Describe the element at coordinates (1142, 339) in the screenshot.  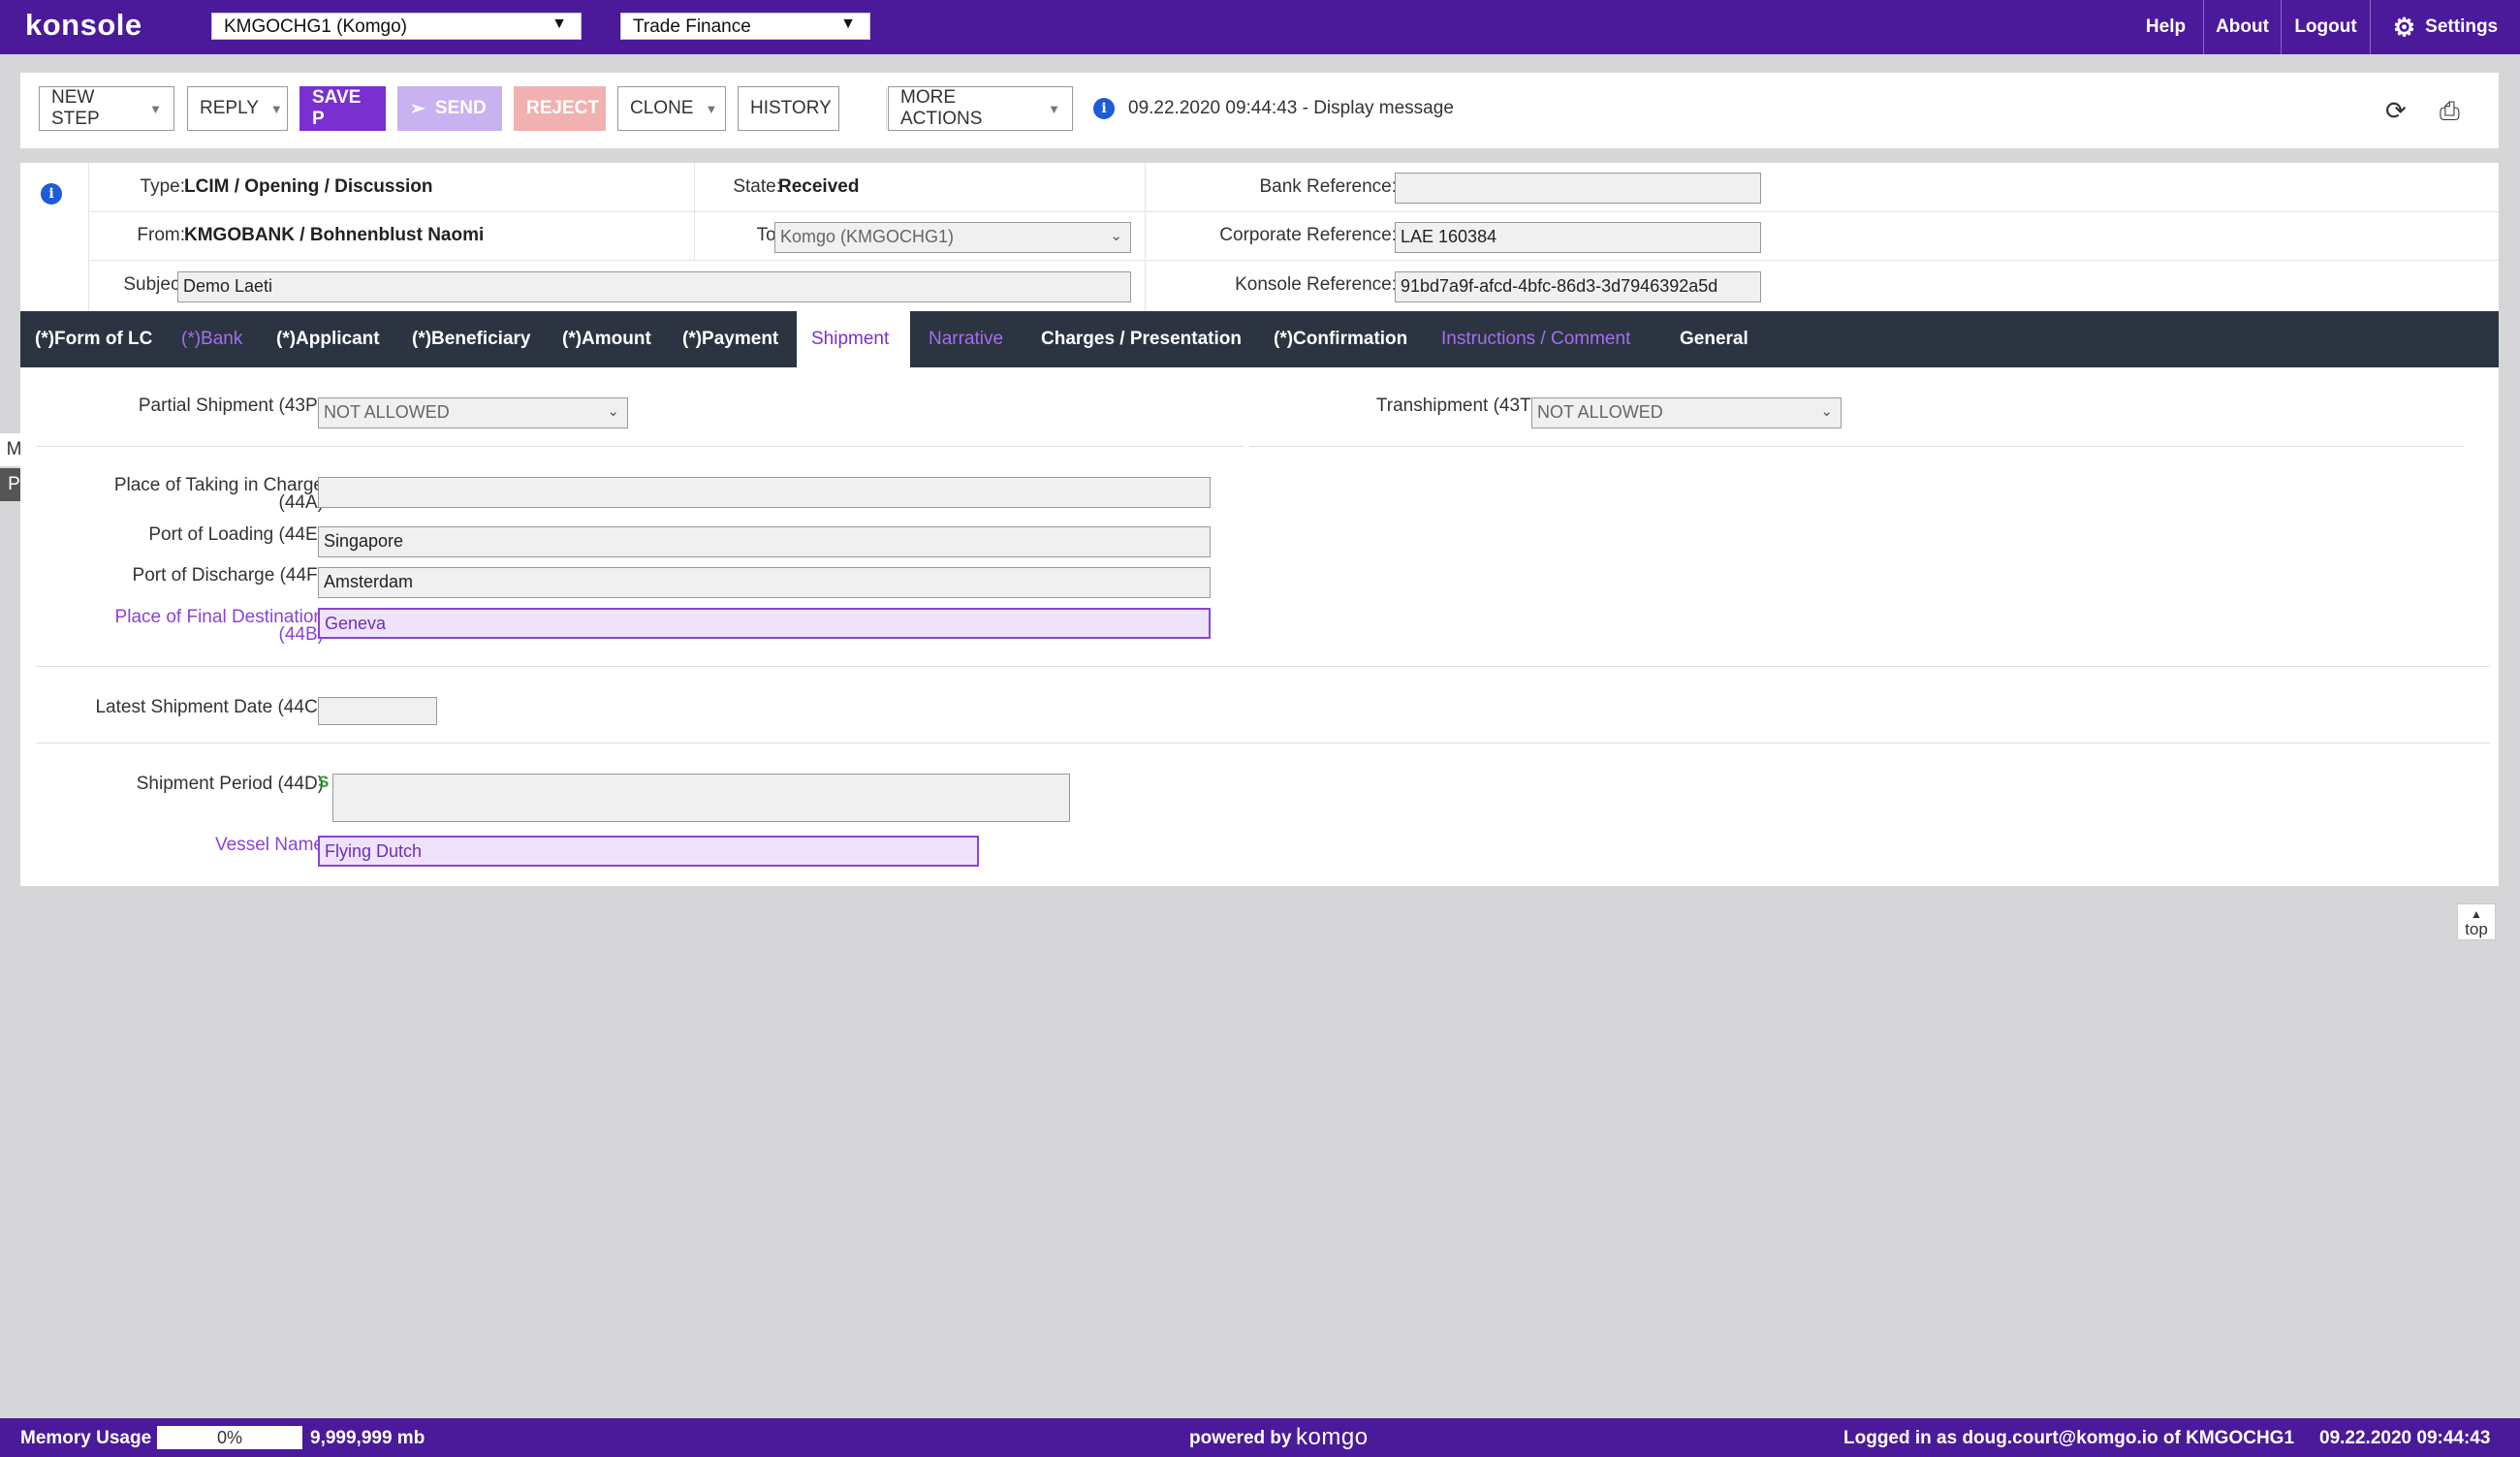
I see `tab-charges-presentation: Charges / Presentation` at that location.